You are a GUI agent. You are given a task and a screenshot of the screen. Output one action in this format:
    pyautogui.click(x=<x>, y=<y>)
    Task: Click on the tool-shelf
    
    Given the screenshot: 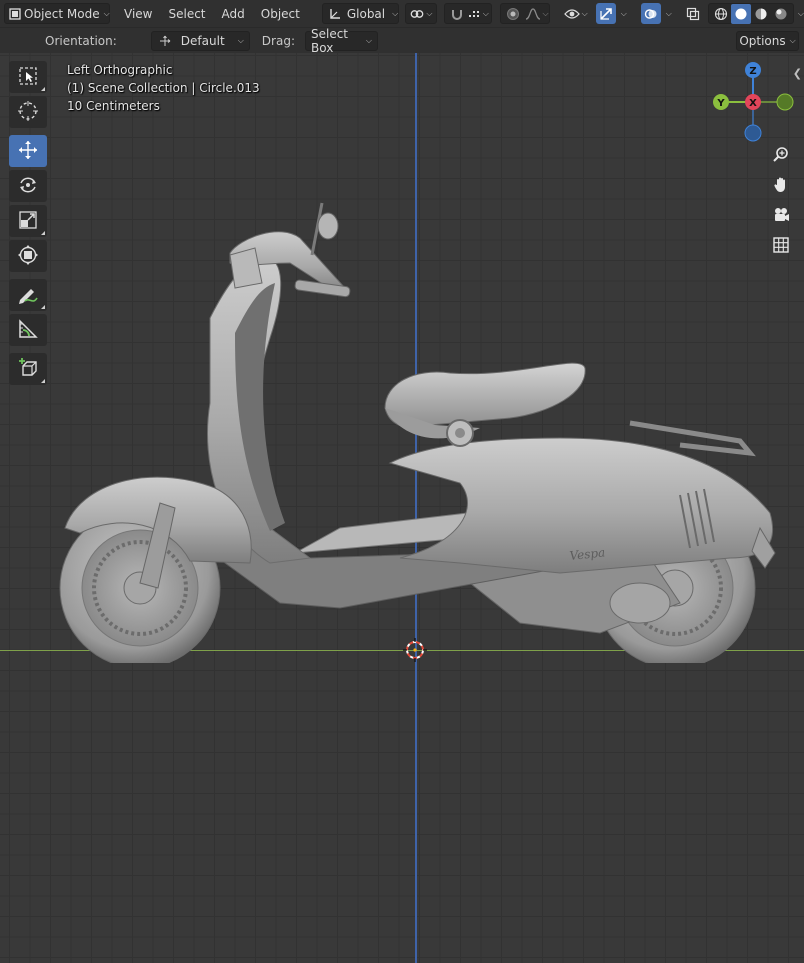 What is the action you would take?
    pyautogui.click(x=29, y=224)
    